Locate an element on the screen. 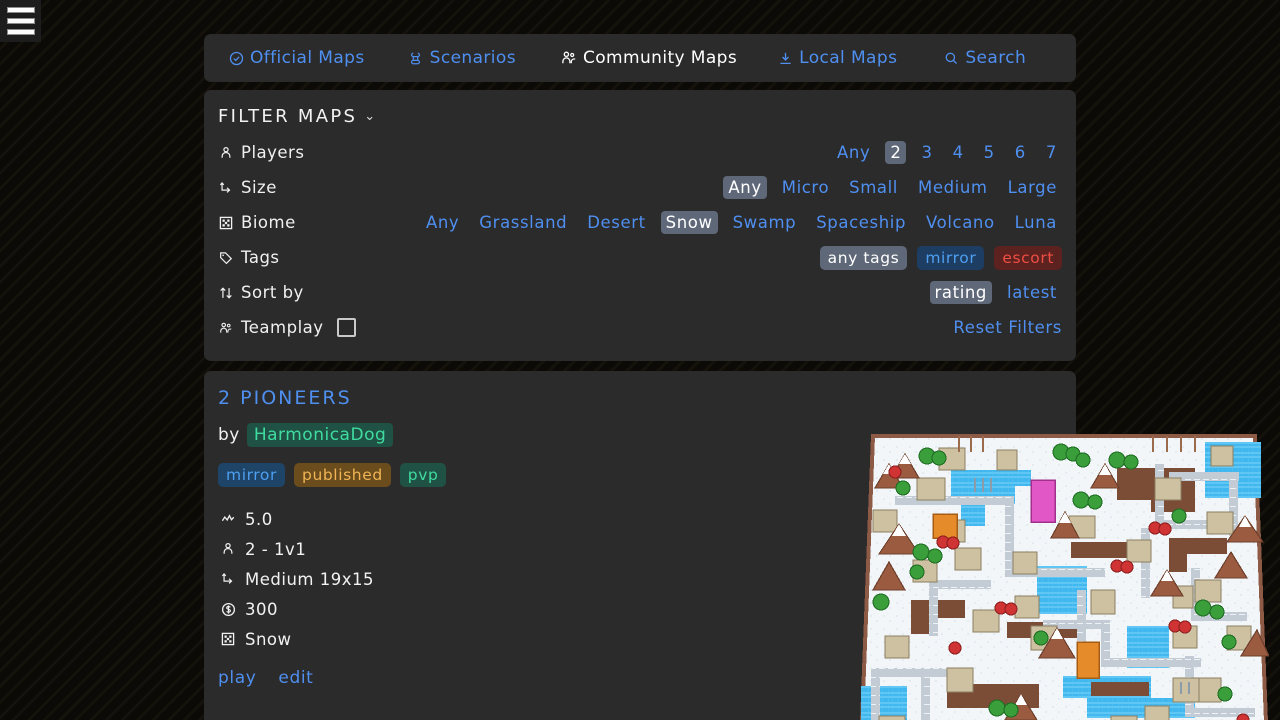  filter-row-sort-by: Sort by rating latest is located at coordinates (639, 292).